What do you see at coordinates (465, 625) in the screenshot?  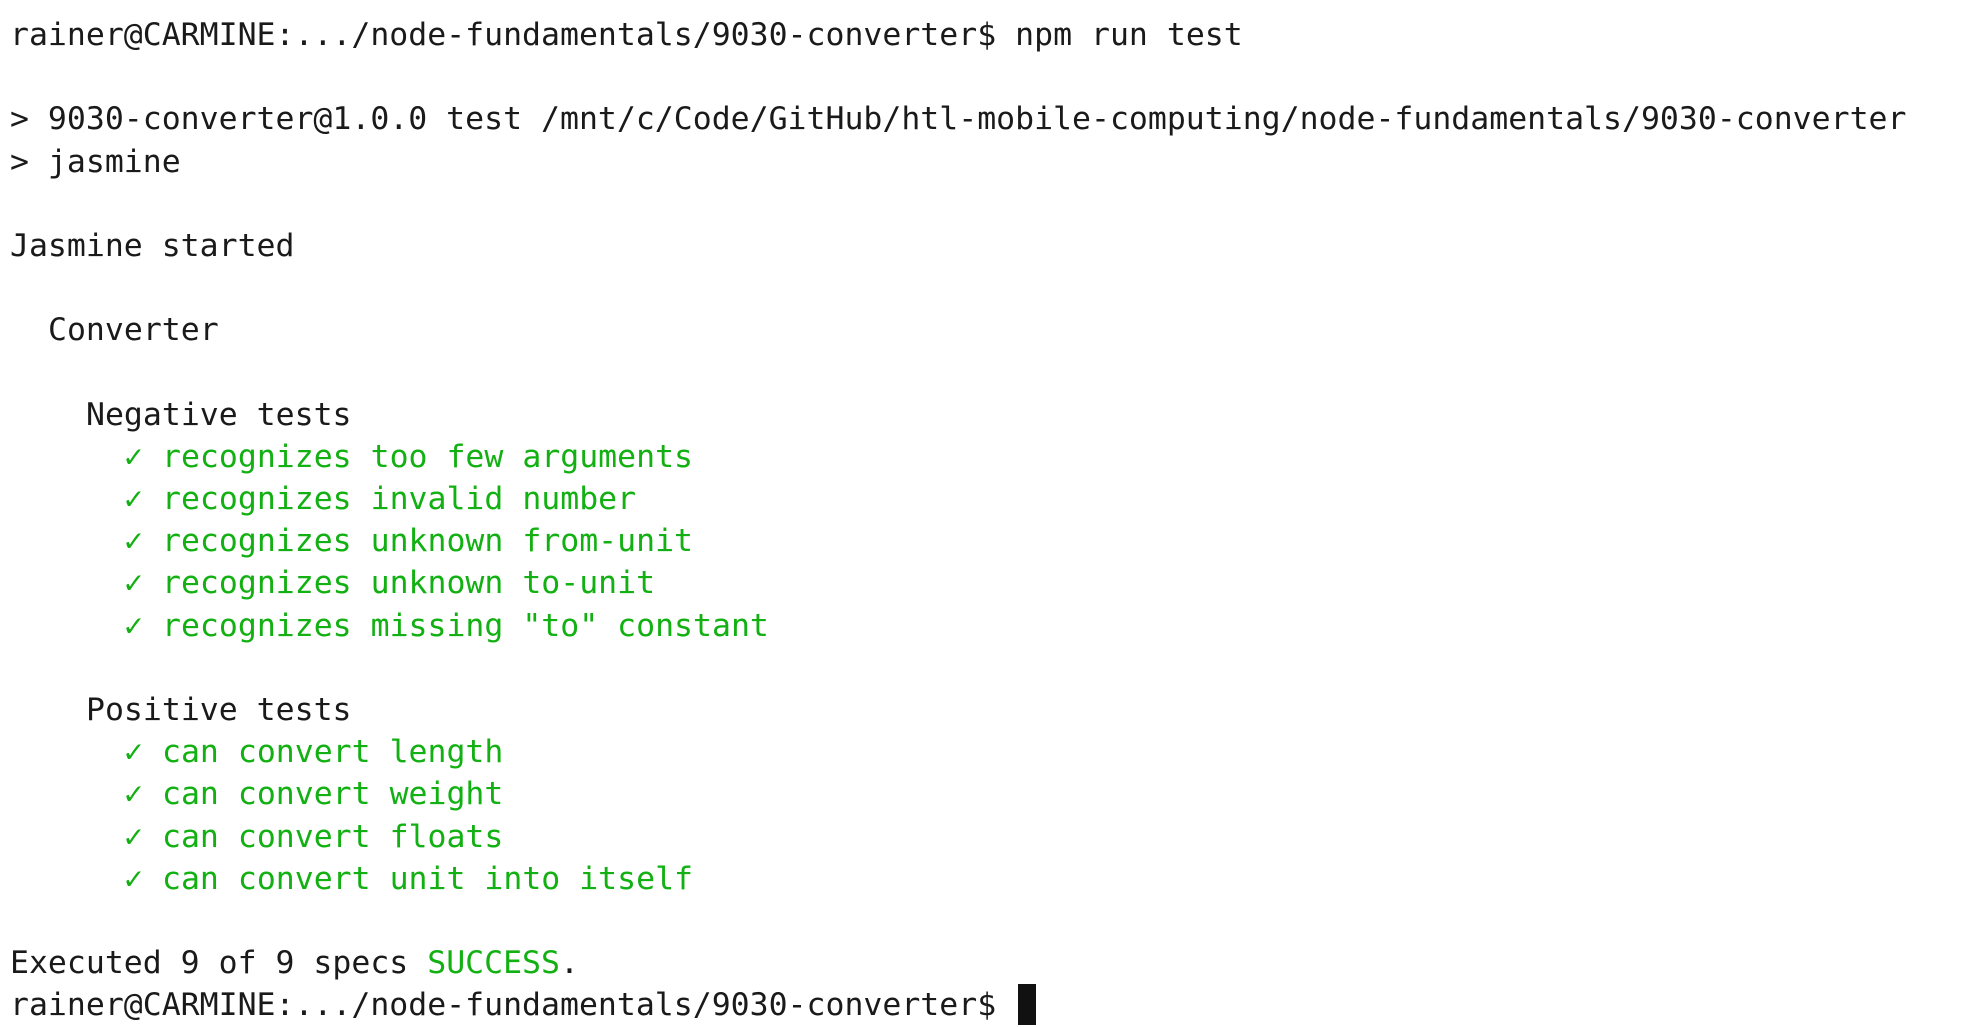 I see `spec-label: recognizes missing "to" constant` at bounding box center [465, 625].